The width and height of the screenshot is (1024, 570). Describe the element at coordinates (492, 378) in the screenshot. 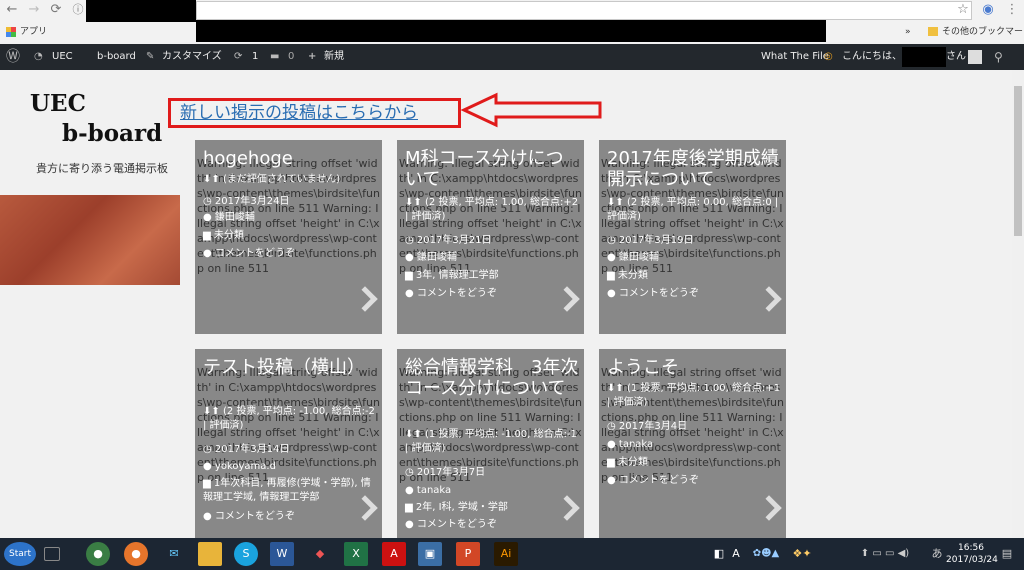

I see `post-title: 総合情報学科 3年次コース分けについて` at that location.